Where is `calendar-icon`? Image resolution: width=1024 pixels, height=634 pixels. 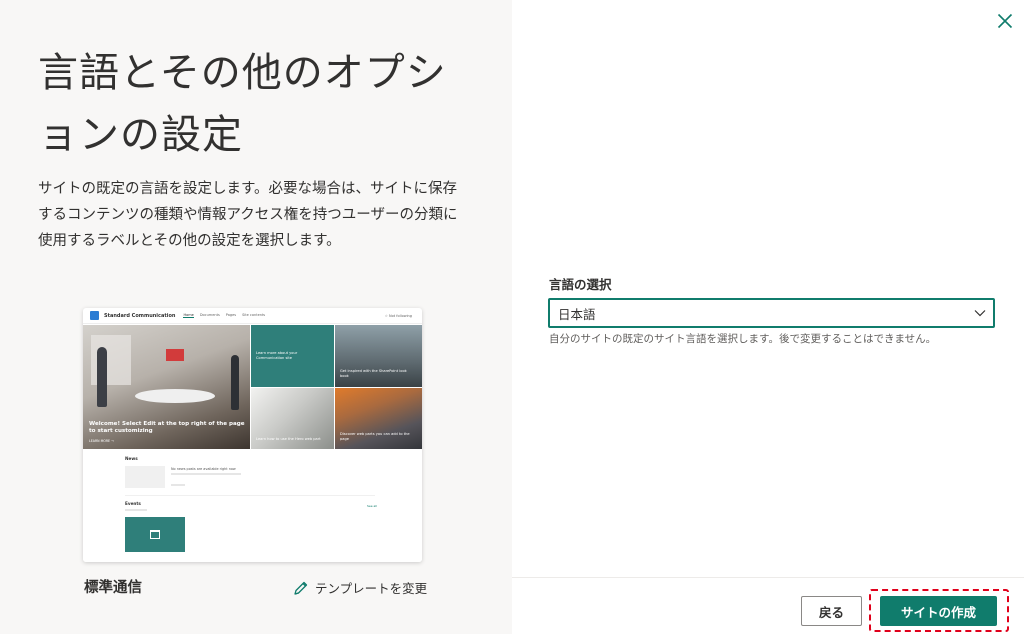
calendar-icon is located at coordinates (155, 534).